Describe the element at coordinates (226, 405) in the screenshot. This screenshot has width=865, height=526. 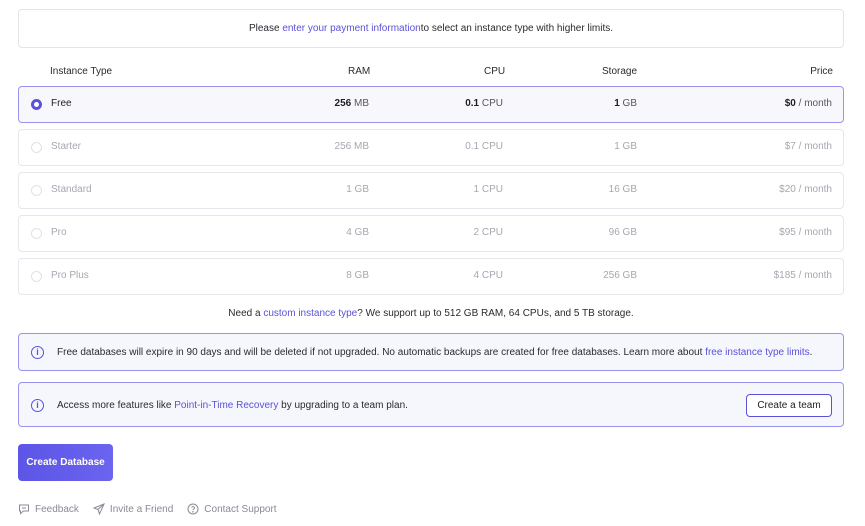
I see `pitr-link: Point-in-Time Recovery` at that location.